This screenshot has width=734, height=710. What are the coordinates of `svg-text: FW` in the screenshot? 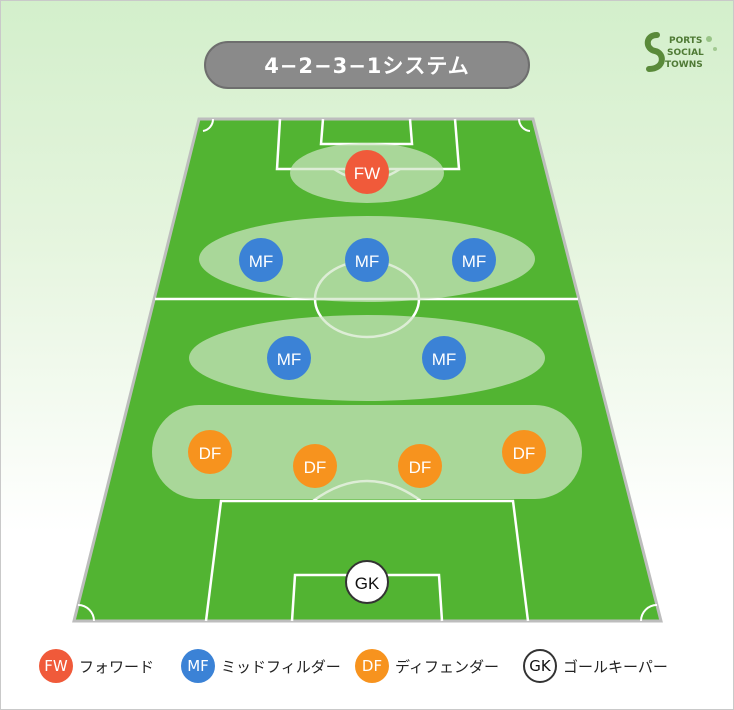 It's located at (367, 173).